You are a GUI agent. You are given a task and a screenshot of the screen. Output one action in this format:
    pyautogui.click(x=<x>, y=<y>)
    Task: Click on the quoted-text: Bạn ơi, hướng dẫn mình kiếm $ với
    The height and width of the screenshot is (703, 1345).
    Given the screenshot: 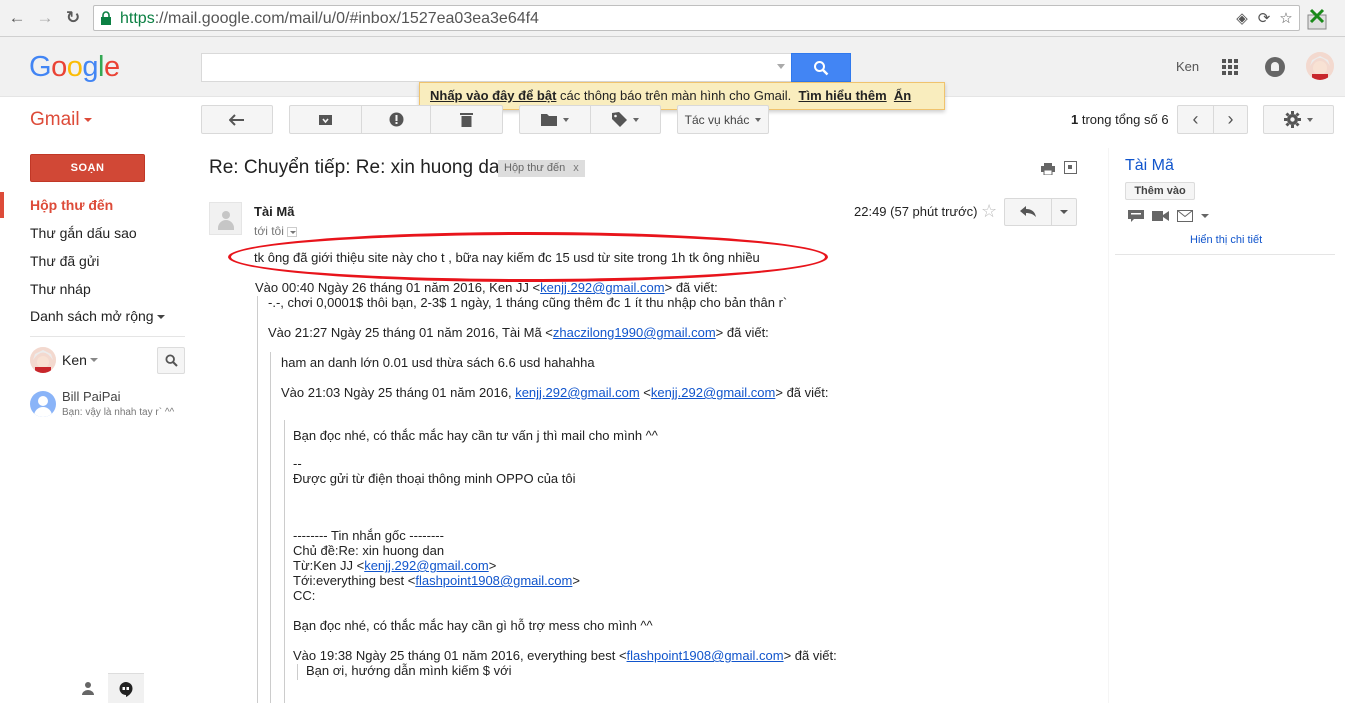 What is the action you would take?
    pyautogui.click(x=409, y=670)
    